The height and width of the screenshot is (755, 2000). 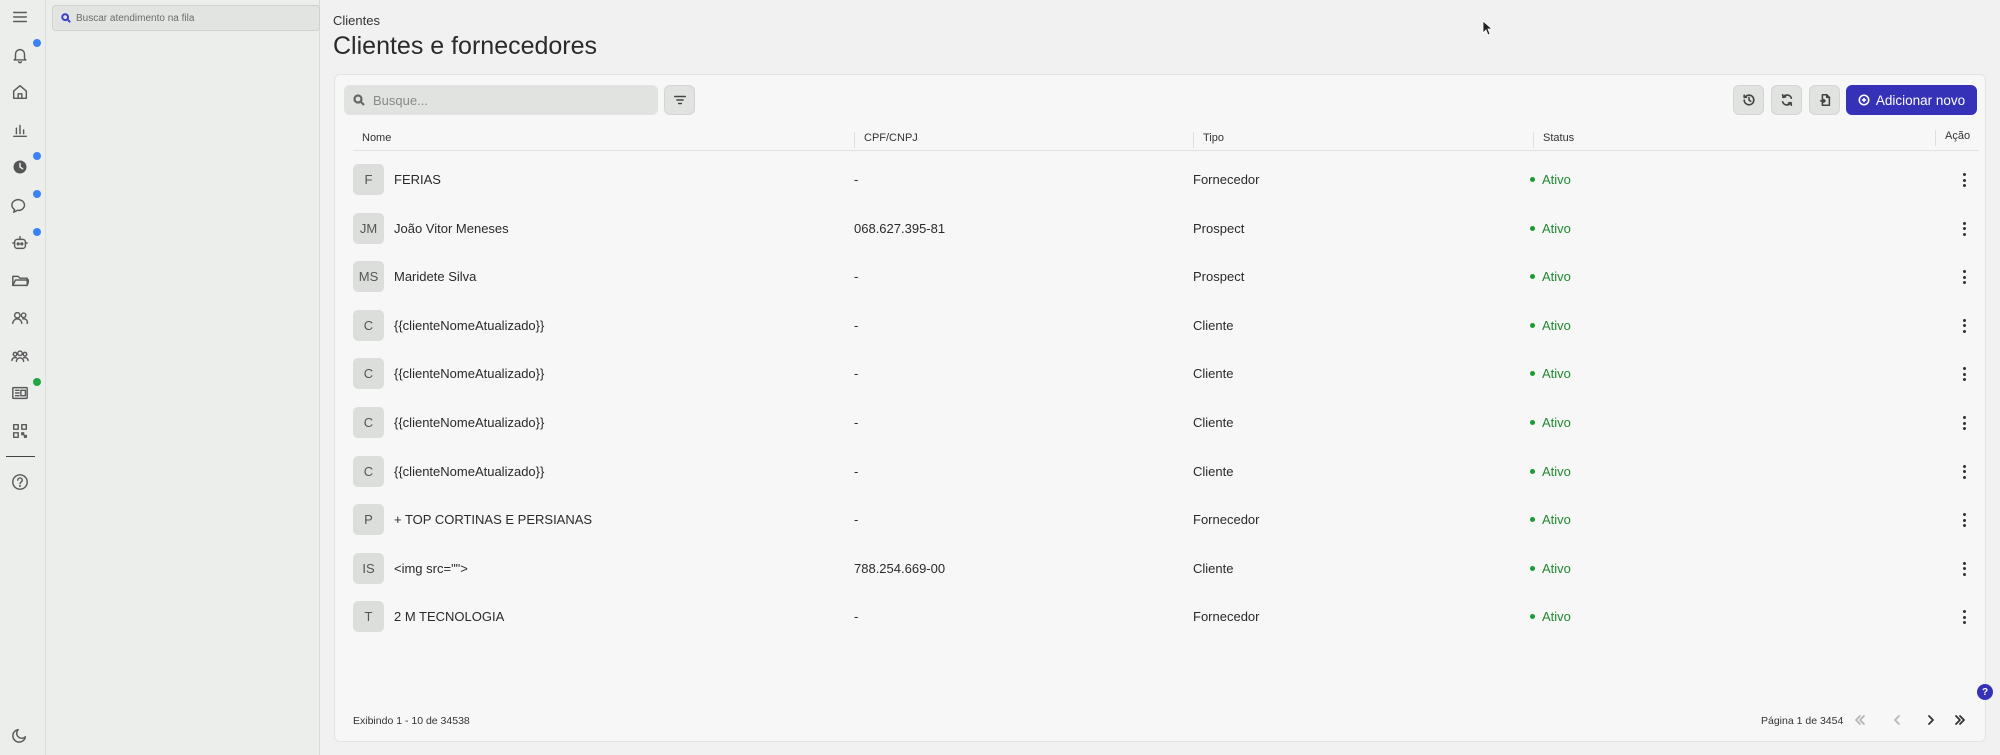 I want to click on avatar: JM, so click(x=368, y=228).